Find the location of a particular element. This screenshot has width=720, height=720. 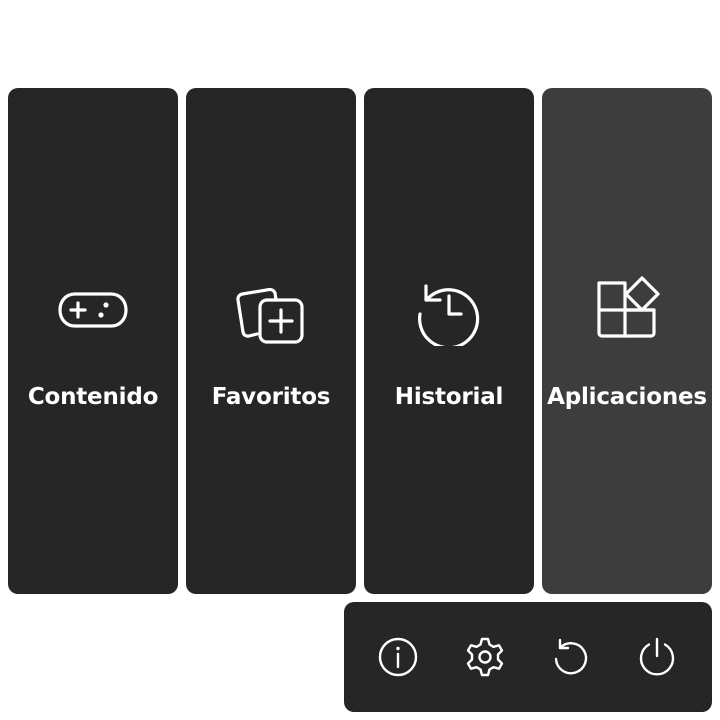

restart-button is located at coordinates (571, 657).